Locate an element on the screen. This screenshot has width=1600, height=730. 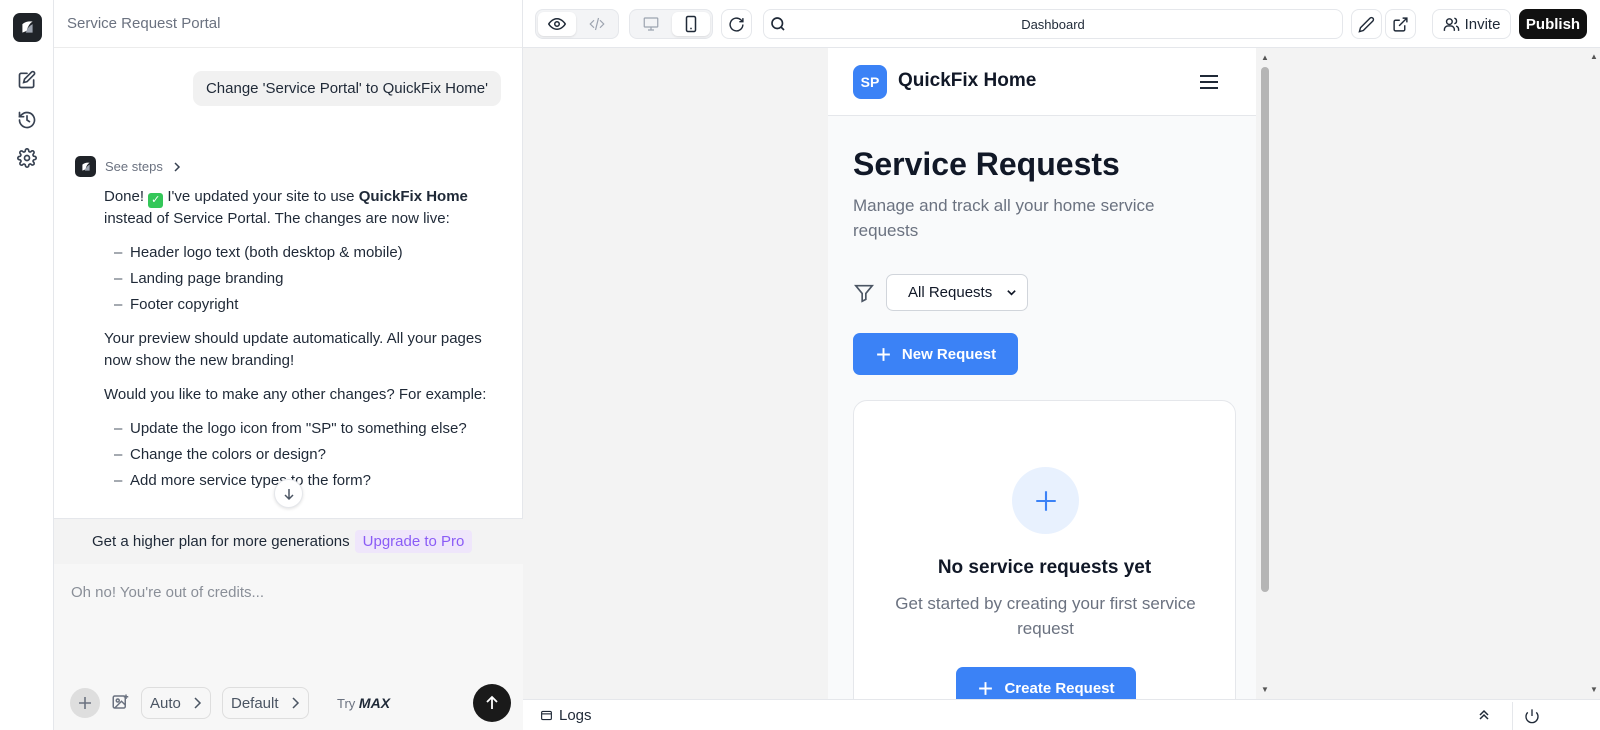
empty-plus-icon is located at coordinates (1045, 500).